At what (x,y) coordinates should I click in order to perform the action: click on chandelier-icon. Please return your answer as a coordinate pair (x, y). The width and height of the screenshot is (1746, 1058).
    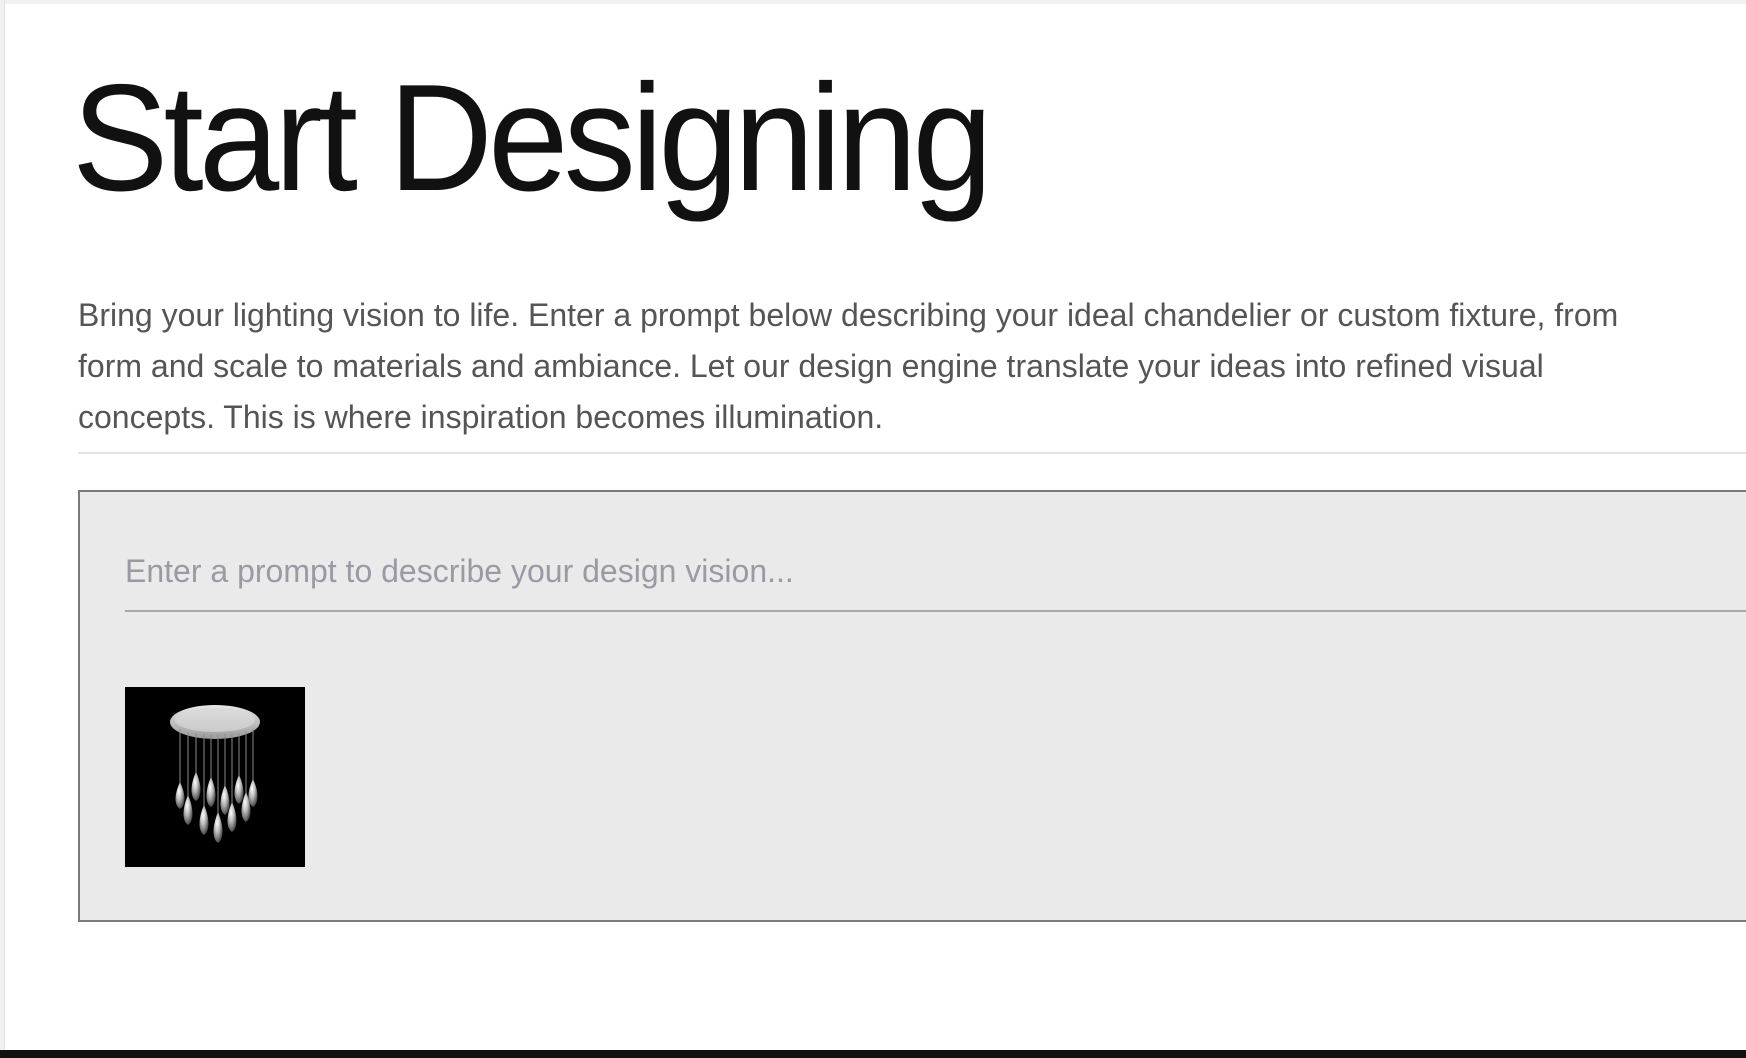
    Looking at the image, I should click on (215, 777).